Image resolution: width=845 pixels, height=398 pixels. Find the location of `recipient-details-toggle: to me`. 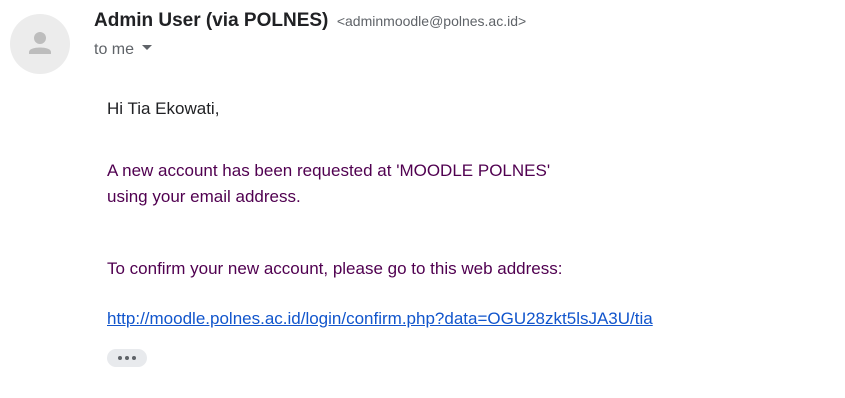

recipient-details-toggle: to me is located at coordinates (123, 50).